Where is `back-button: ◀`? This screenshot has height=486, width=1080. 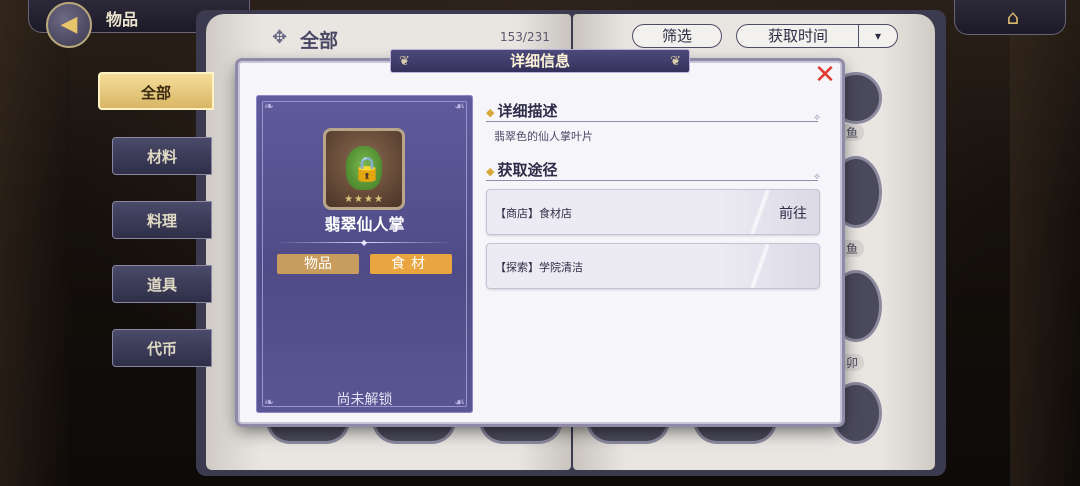 back-button: ◀ is located at coordinates (69, 25).